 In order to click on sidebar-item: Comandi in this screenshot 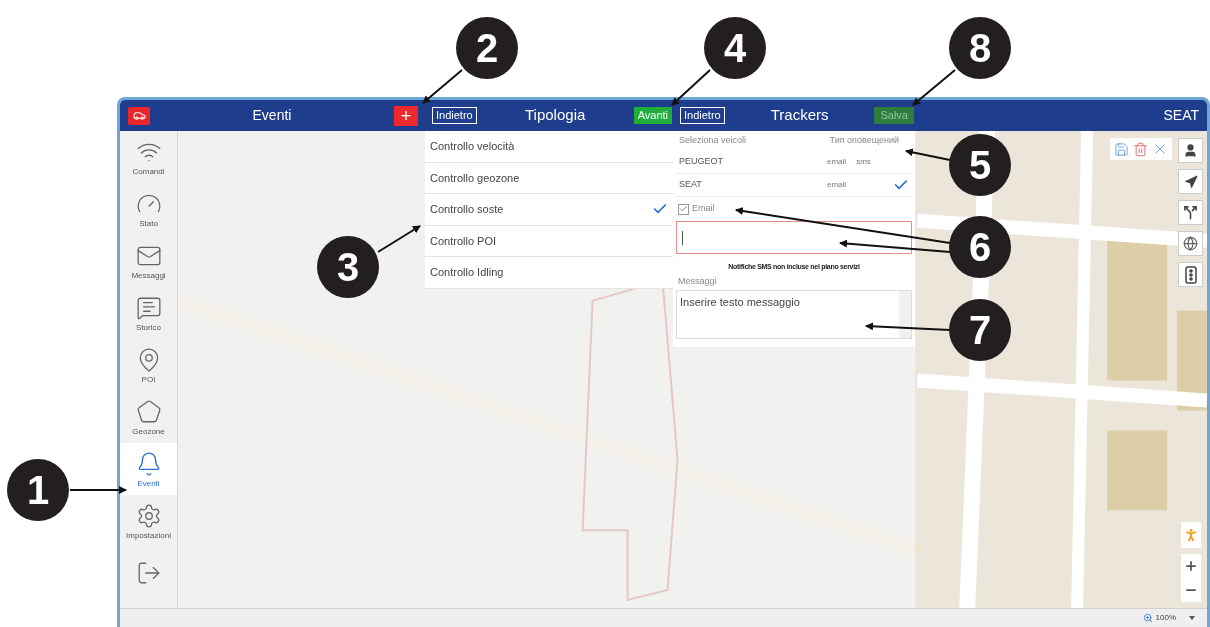, I will do `click(148, 157)`.